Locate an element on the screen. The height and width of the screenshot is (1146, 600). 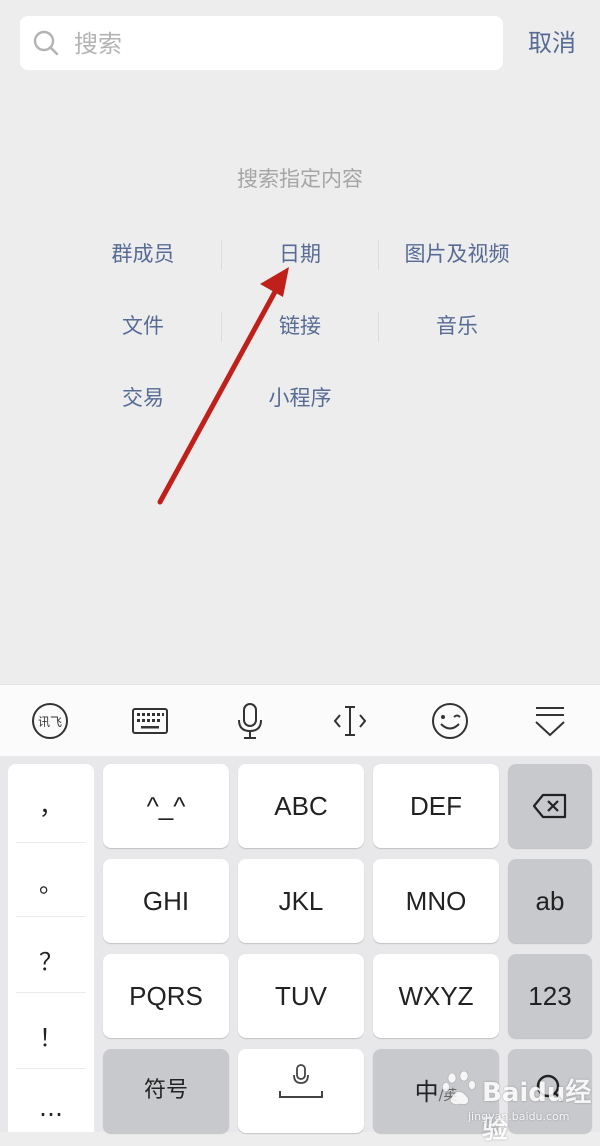
space-mic-icon is located at coordinates (301, 1081).